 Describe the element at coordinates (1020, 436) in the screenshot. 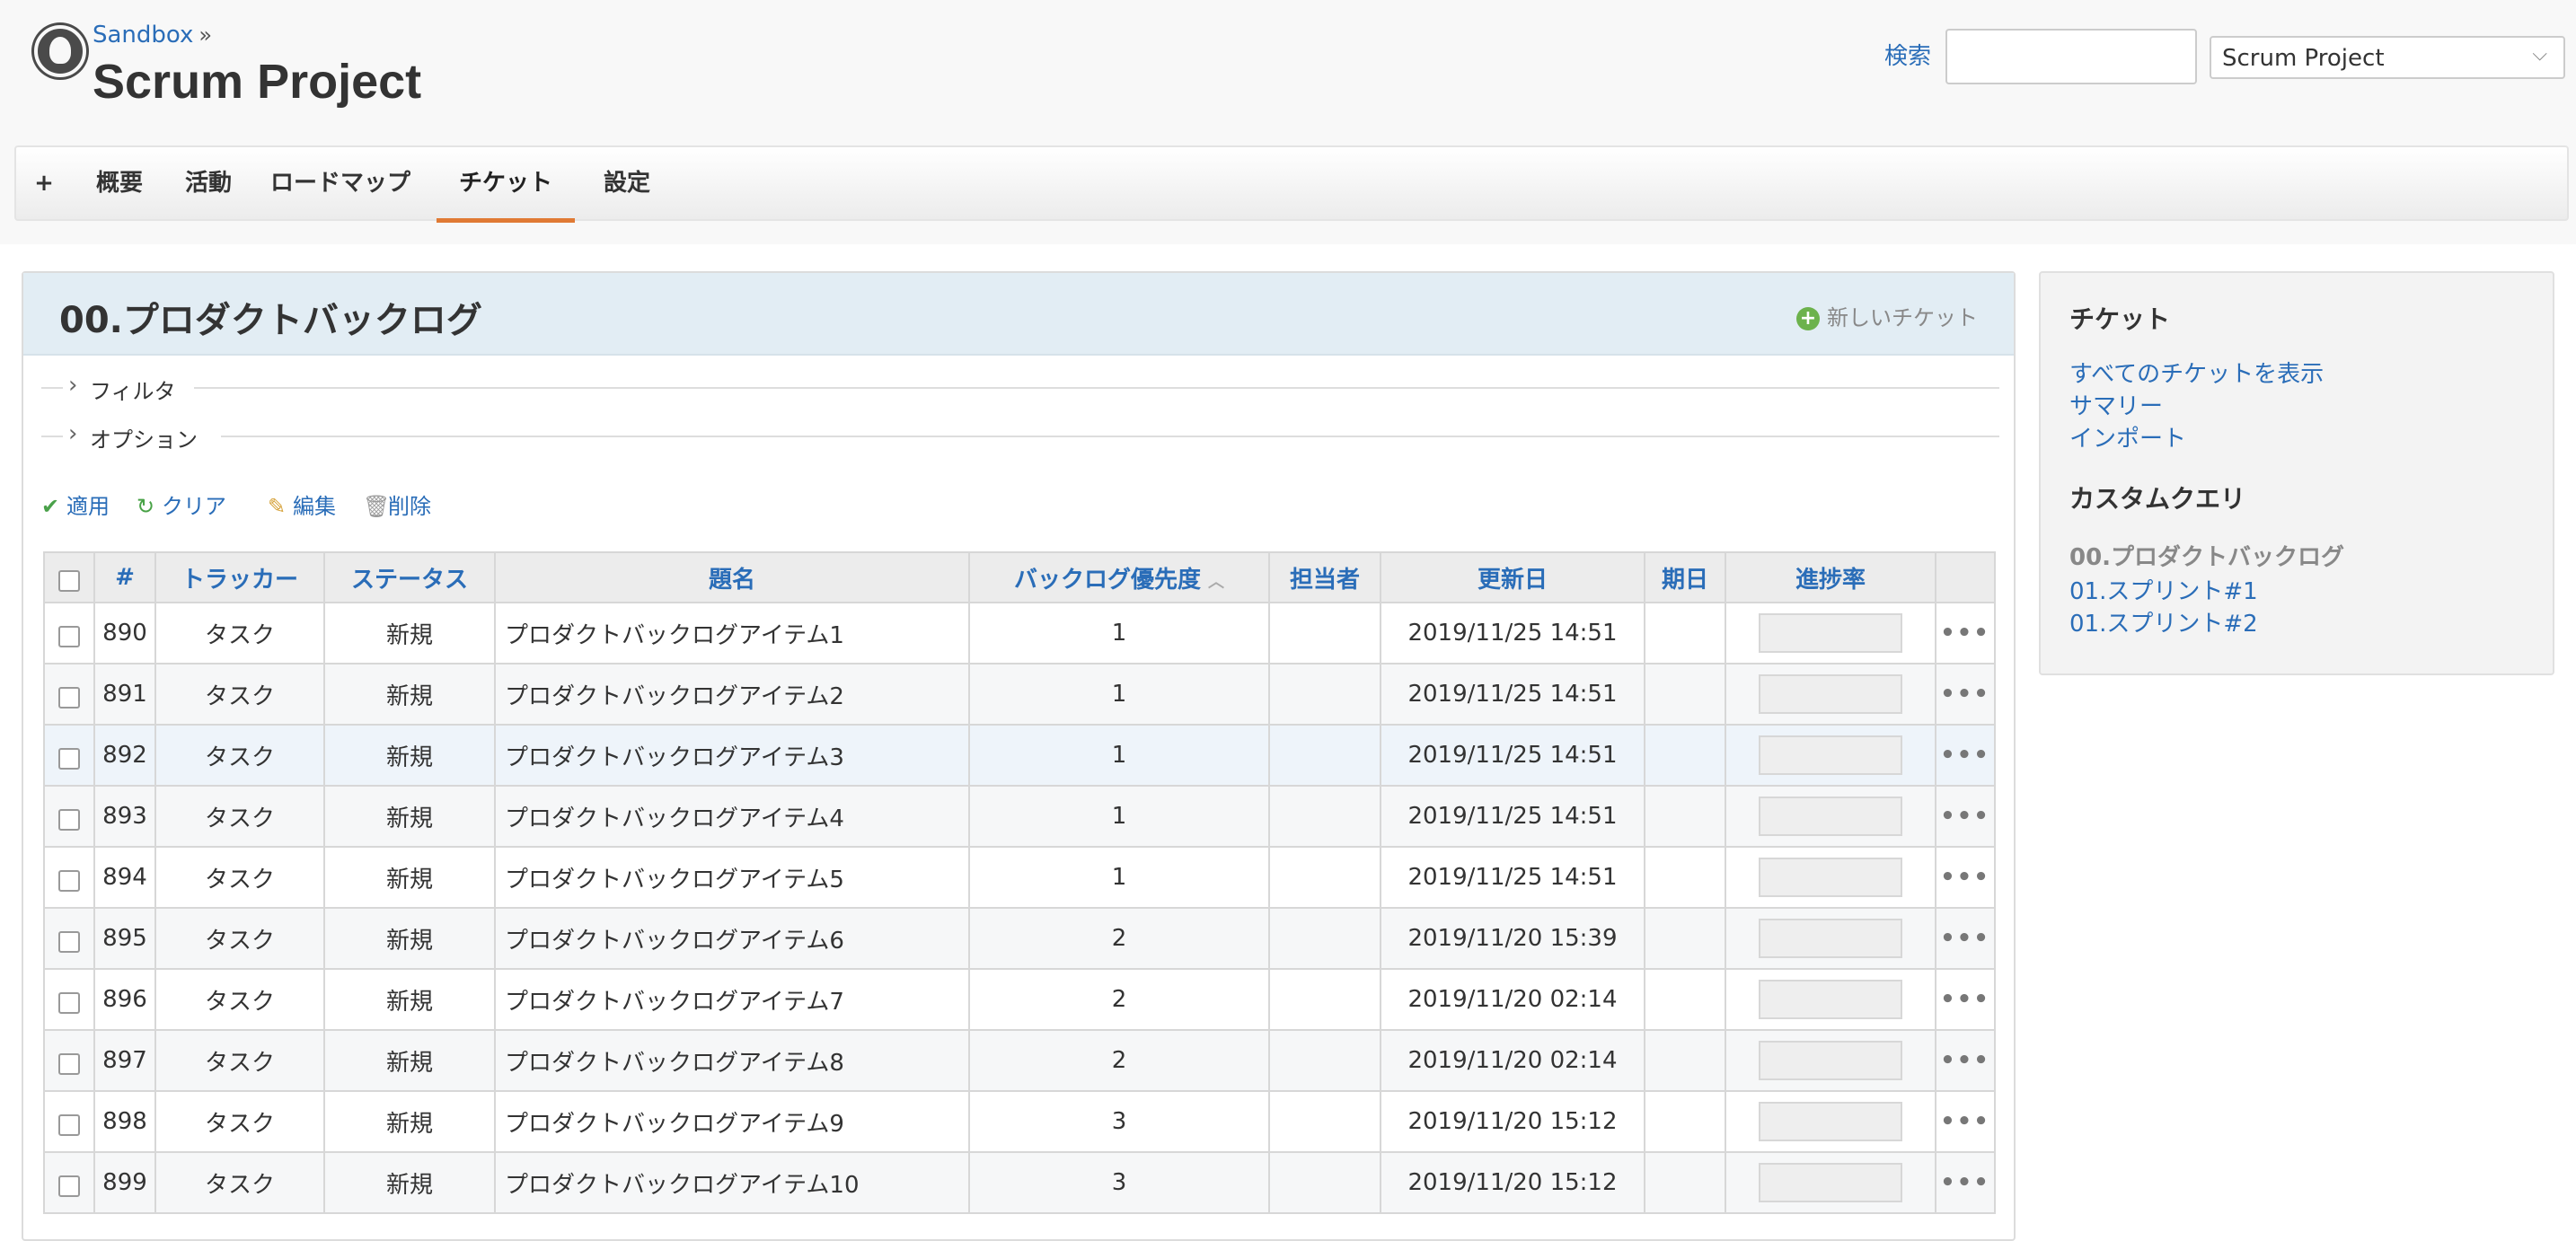

I see `options-fieldset-toggle: › オプション` at that location.